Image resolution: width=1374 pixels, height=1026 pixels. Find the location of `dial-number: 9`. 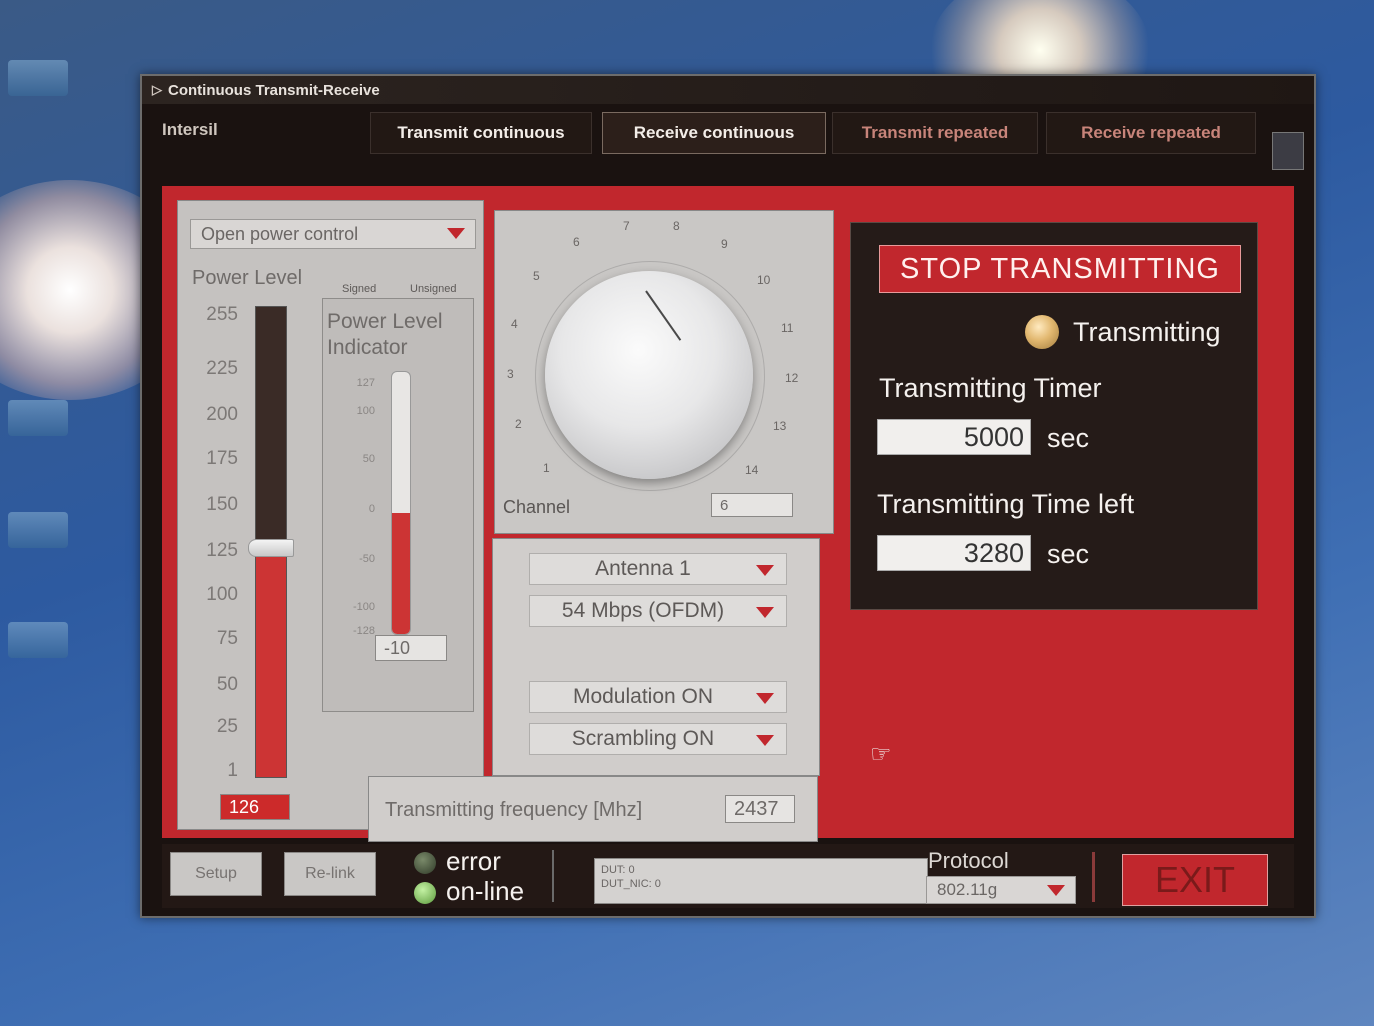

dial-number: 9 is located at coordinates (724, 244).